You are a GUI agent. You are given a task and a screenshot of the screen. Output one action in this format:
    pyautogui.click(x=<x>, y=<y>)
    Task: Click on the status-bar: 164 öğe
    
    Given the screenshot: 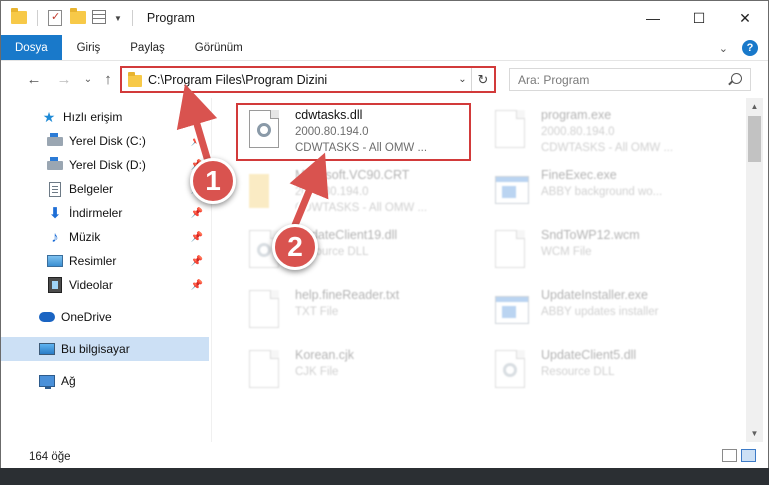 What is the action you would take?
    pyautogui.click(x=384, y=457)
    